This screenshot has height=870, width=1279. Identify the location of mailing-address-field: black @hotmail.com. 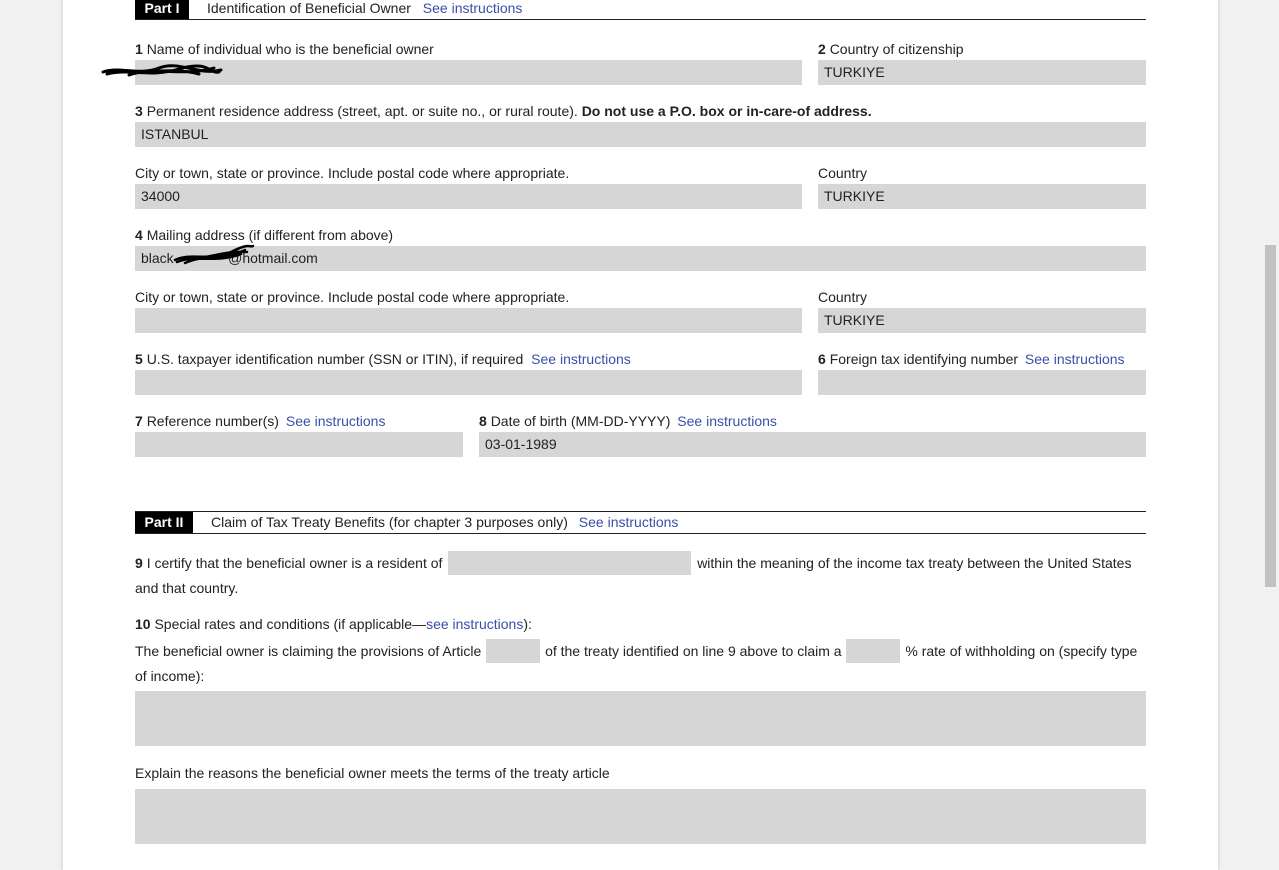
(640, 258).